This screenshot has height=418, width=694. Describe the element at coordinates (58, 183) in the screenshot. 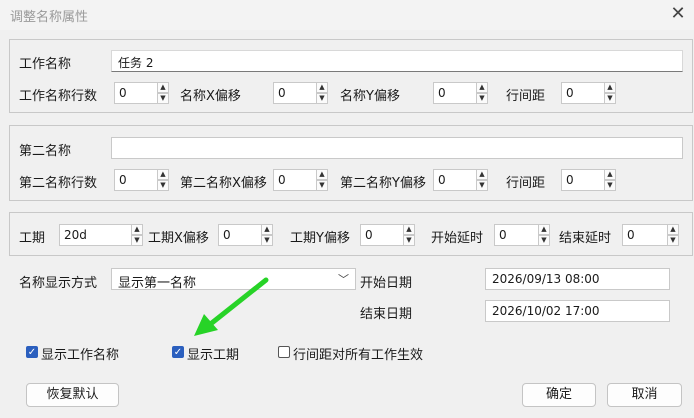

I see `second-name-rows-label: 第二名称行数` at that location.